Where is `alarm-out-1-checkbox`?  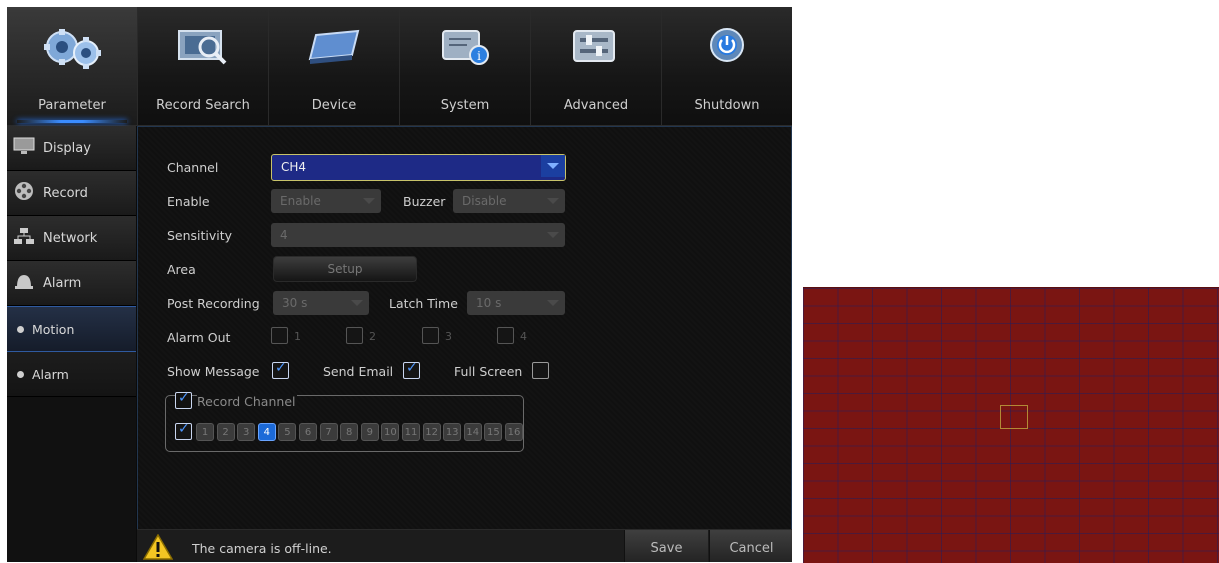 alarm-out-1-checkbox is located at coordinates (279, 335).